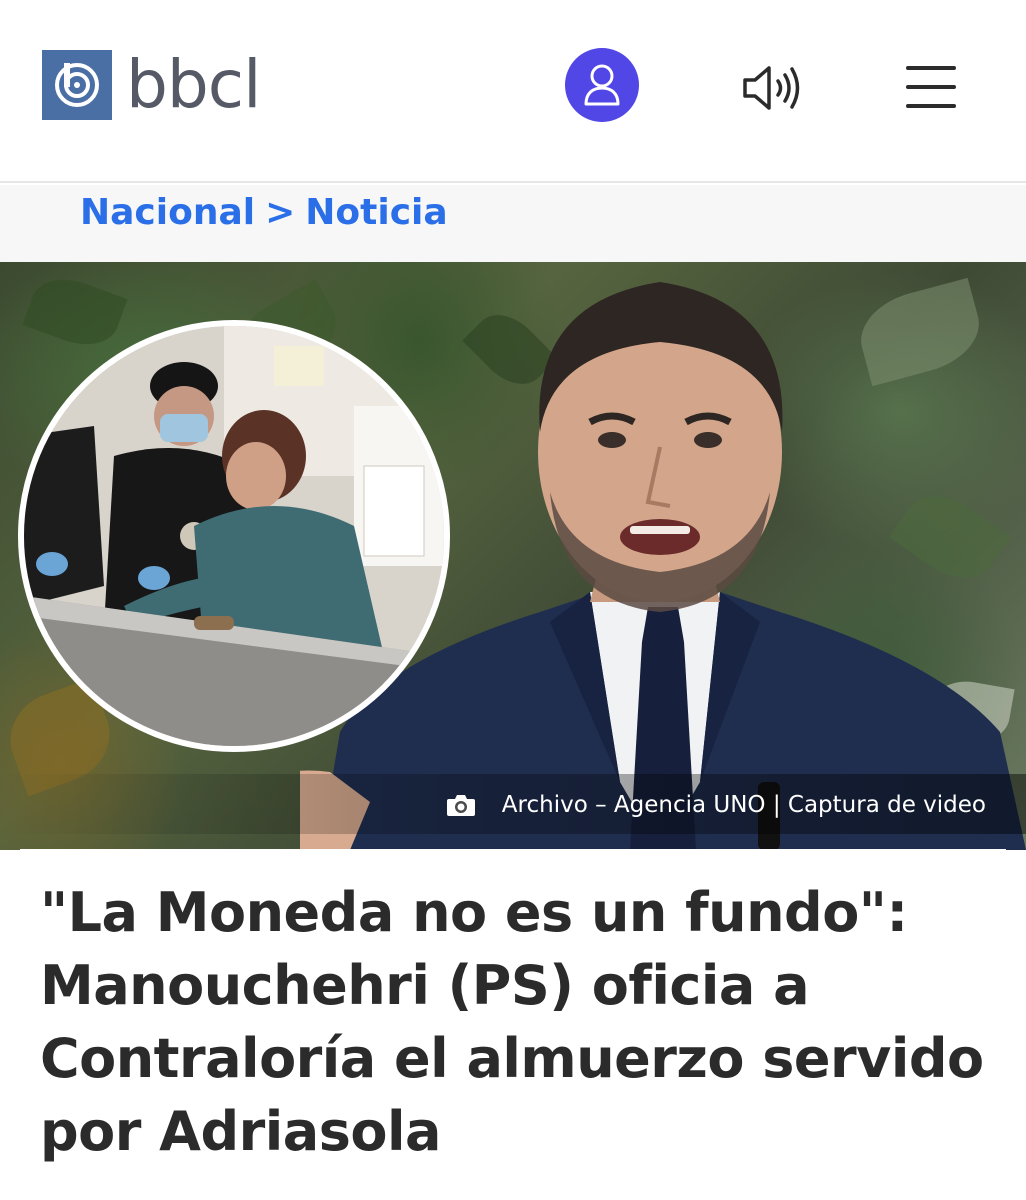  I want to click on kitchen-scene, so click(234, 536).